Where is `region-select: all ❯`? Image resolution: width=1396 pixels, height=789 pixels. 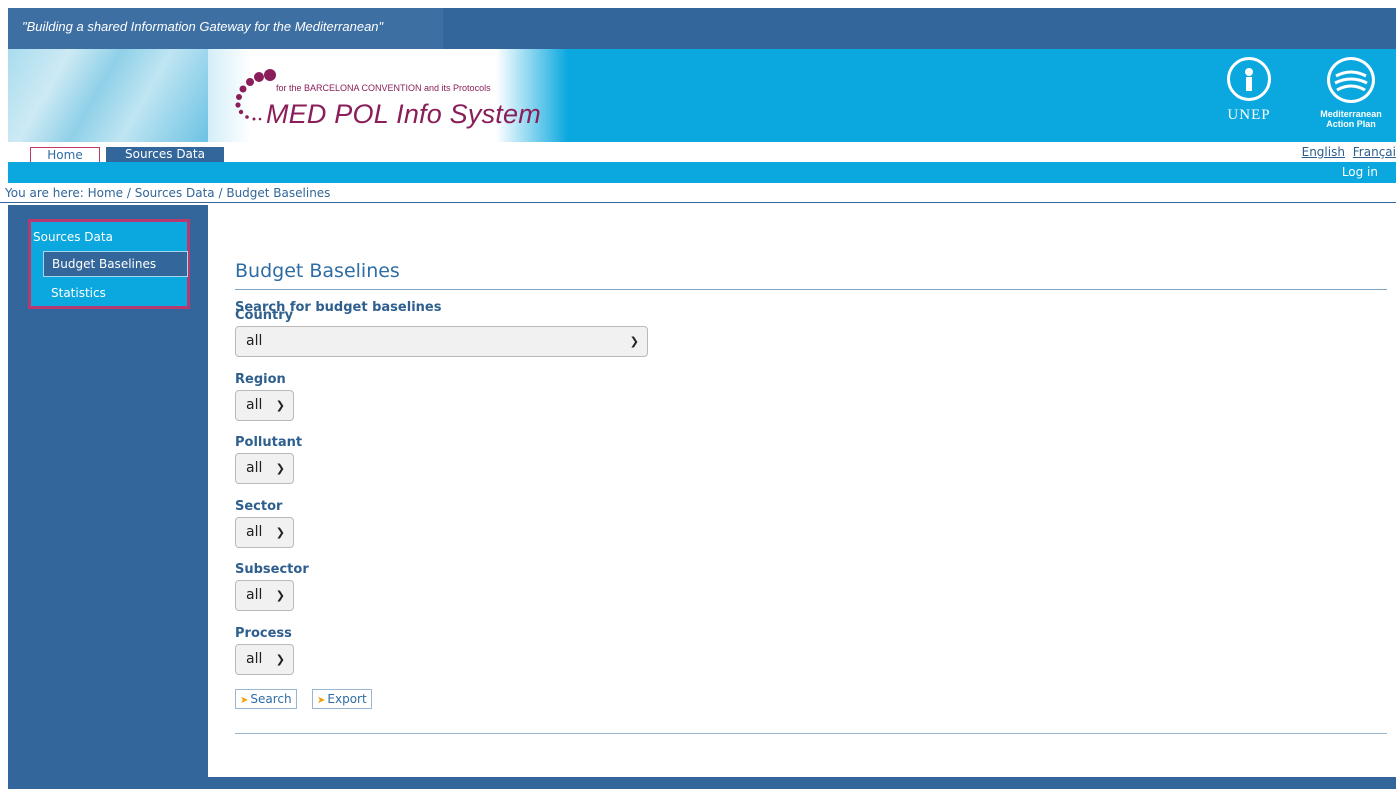 region-select: all ❯ is located at coordinates (264, 405).